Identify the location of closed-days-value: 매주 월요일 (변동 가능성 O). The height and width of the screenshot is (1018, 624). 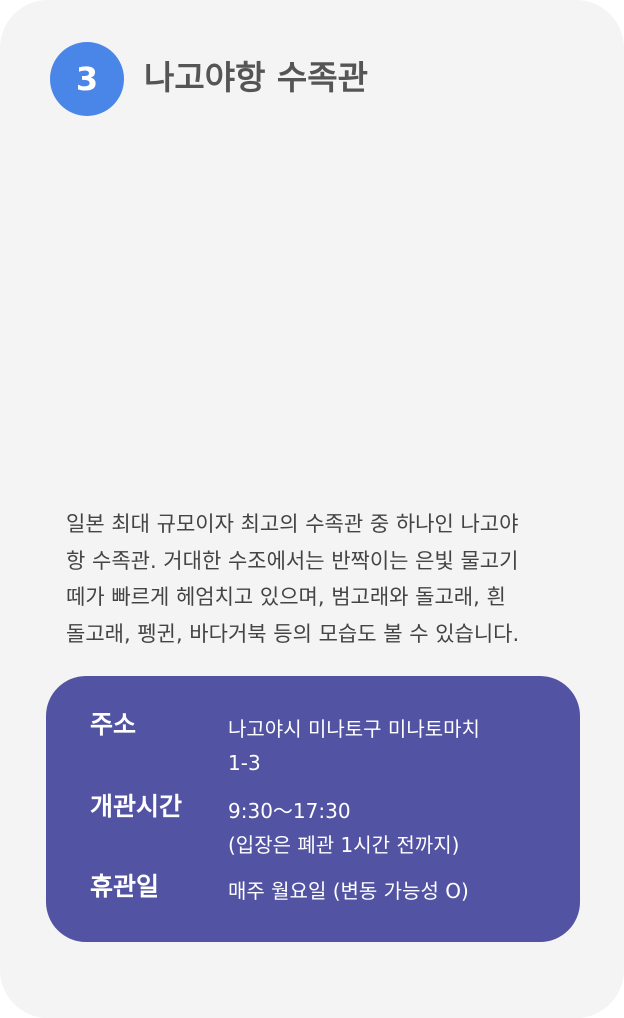
(348, 891).